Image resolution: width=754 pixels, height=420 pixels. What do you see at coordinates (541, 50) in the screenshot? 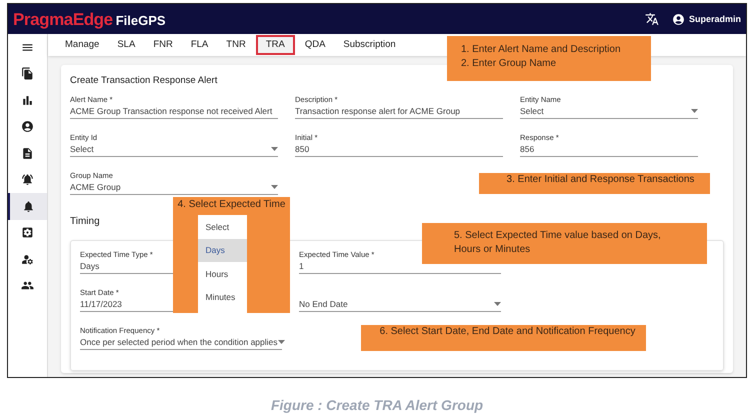
I see `callout-text: 1. Enter Alert Name and Description` at bounding box center [541, 50].